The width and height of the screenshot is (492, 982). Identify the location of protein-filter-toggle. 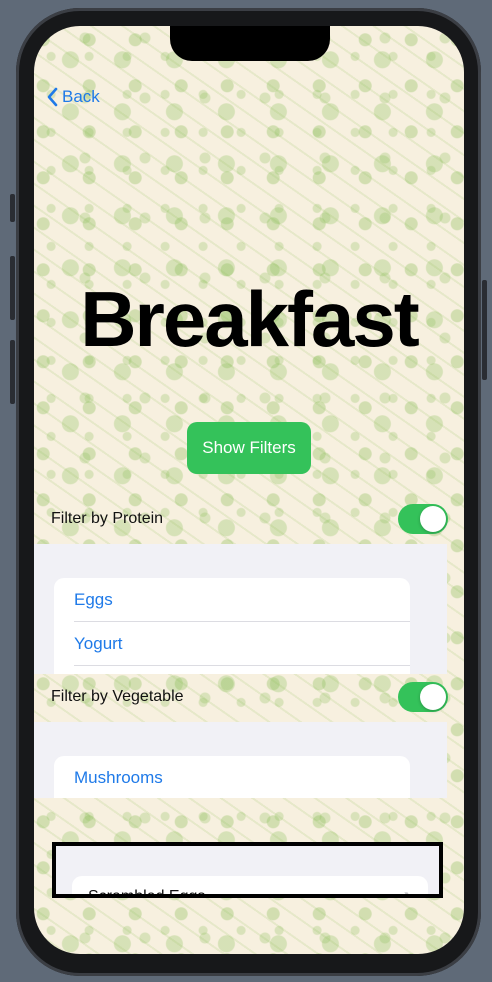
(423, 519).